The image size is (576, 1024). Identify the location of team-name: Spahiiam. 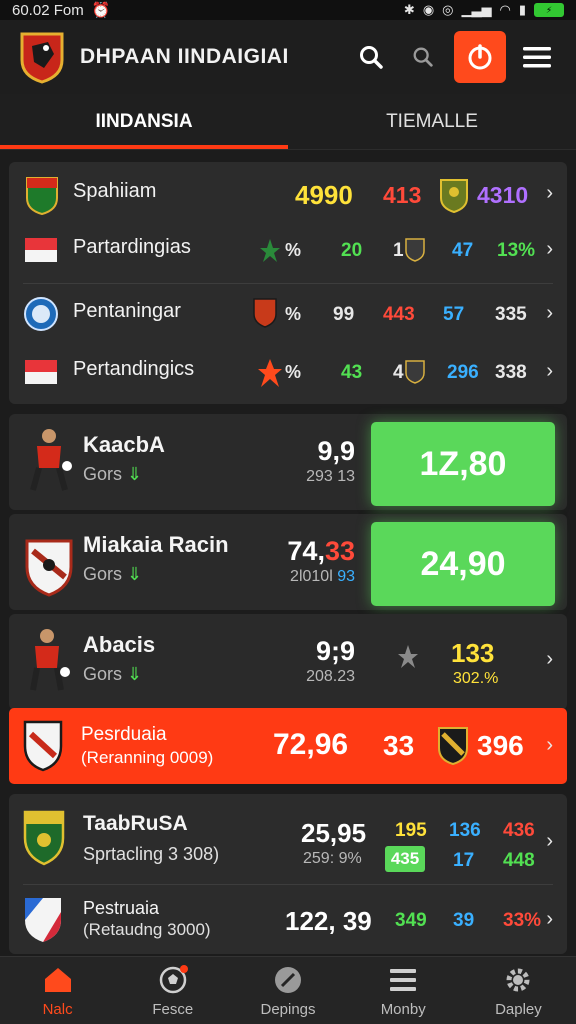
(115, 191).